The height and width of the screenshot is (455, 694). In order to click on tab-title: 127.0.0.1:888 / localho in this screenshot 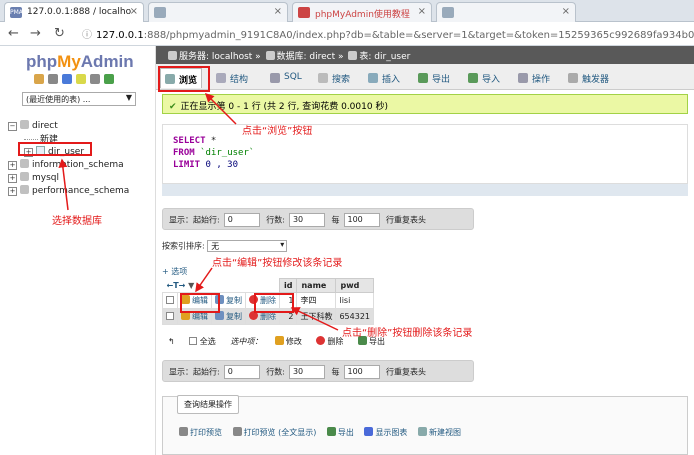, I will do `click(79, 12)`.